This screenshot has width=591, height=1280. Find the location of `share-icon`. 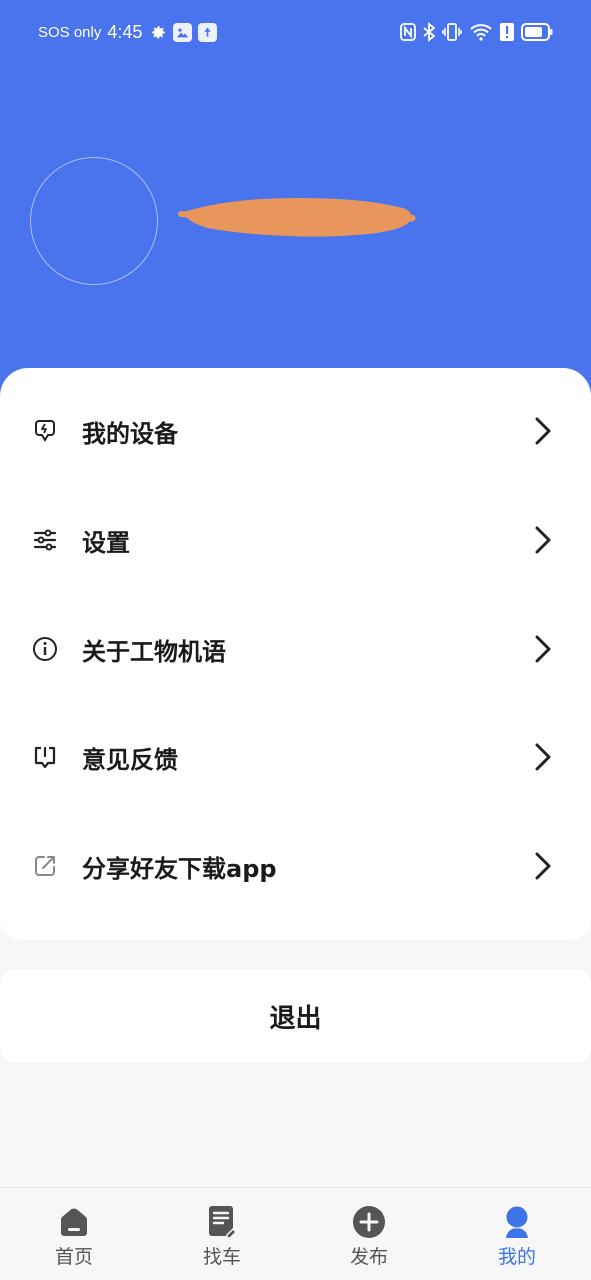

share-icon is located at coordinates (45, 866).